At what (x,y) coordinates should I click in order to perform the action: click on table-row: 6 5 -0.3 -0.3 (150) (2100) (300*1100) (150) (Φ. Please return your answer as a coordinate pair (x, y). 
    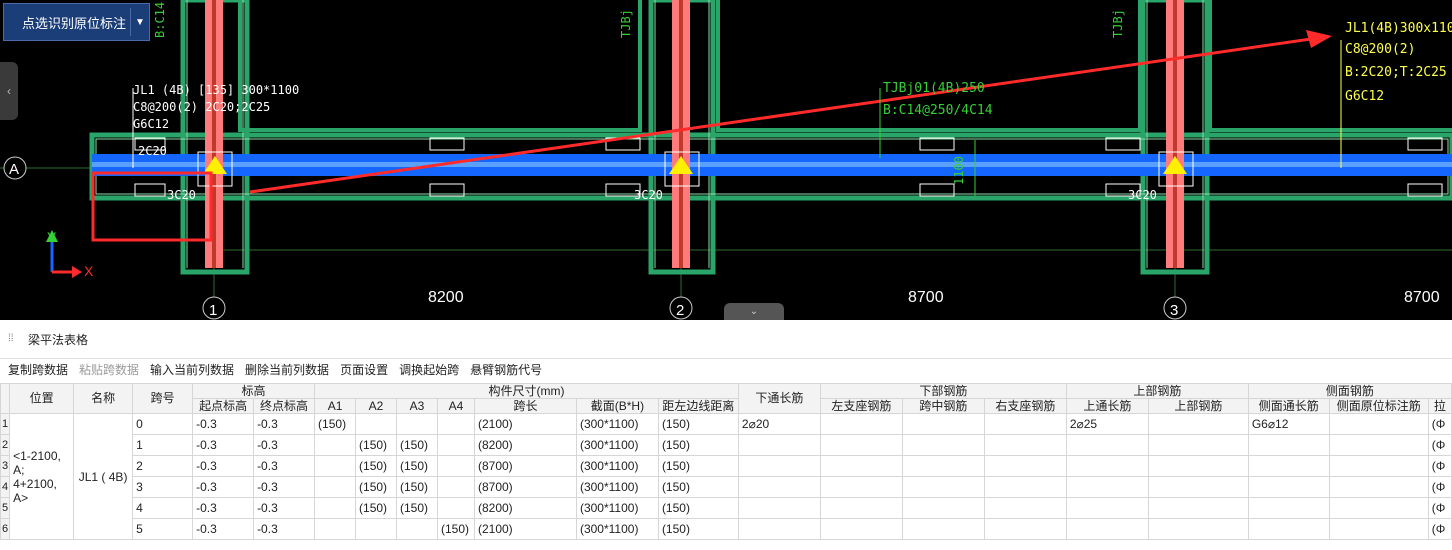
    Looking at the image, I should click on (726, 529).